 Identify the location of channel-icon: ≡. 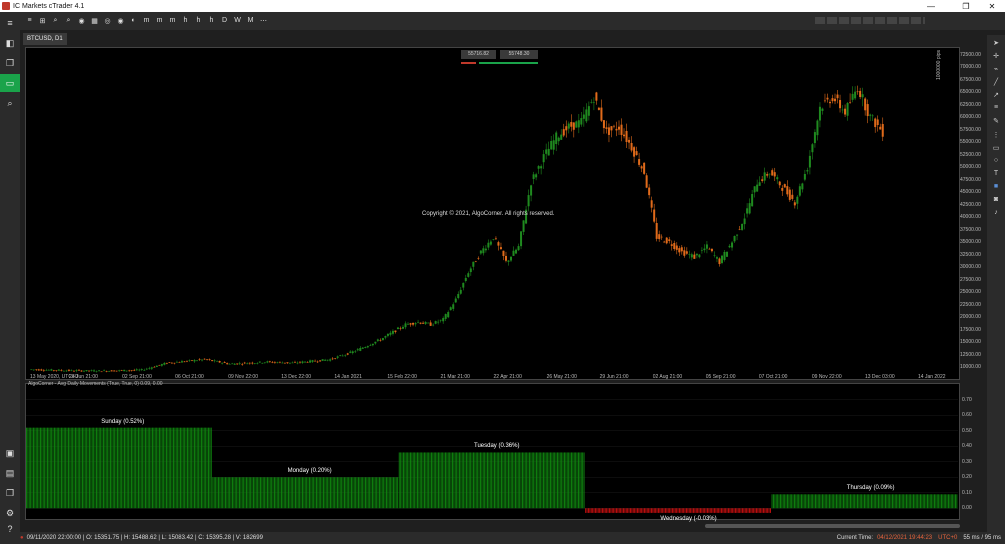
(996, 107).